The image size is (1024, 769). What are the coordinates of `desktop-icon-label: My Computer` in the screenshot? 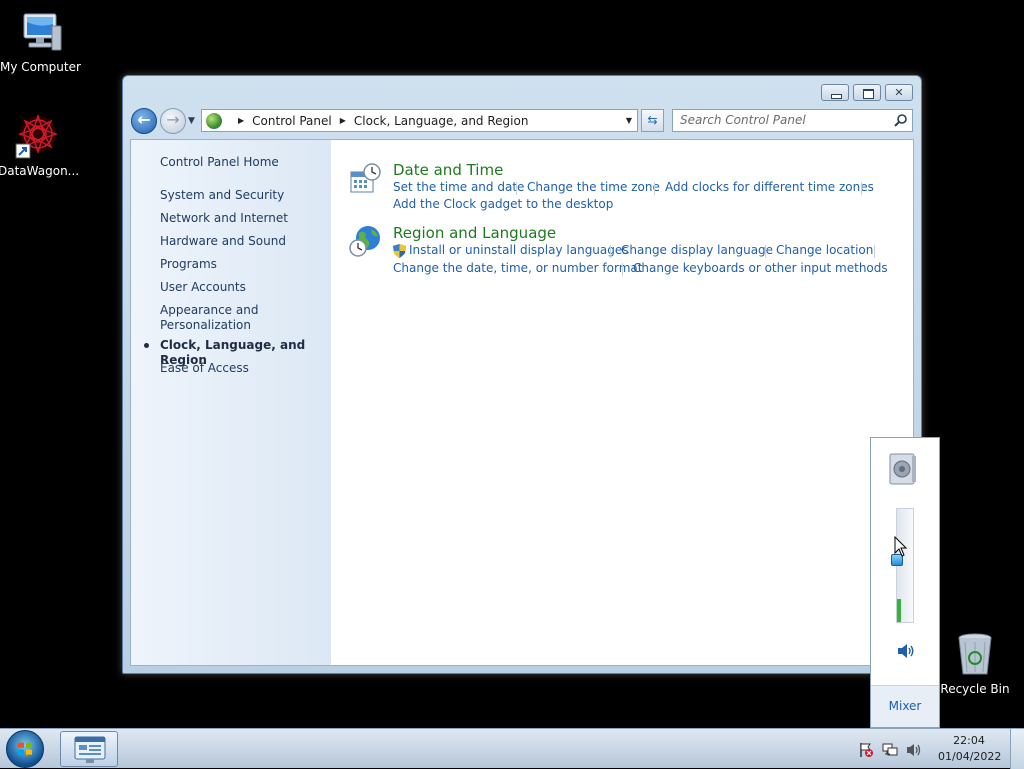 It's located at (40, 67).